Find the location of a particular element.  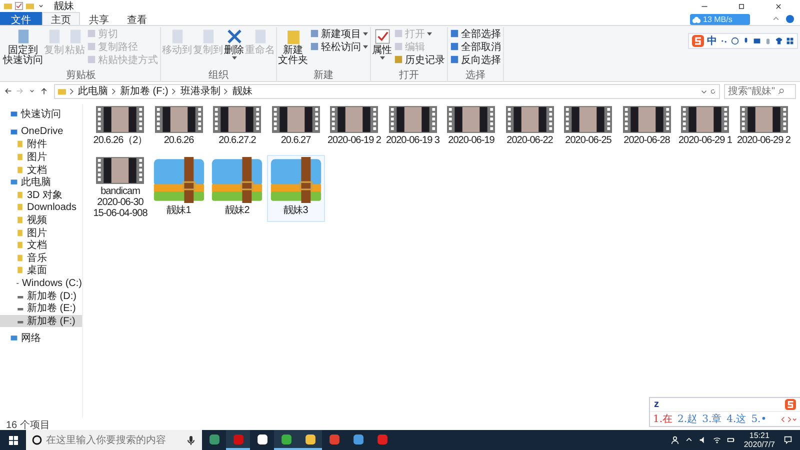

file-item: 20.6.27.2 is located at coordinates (237, 126).